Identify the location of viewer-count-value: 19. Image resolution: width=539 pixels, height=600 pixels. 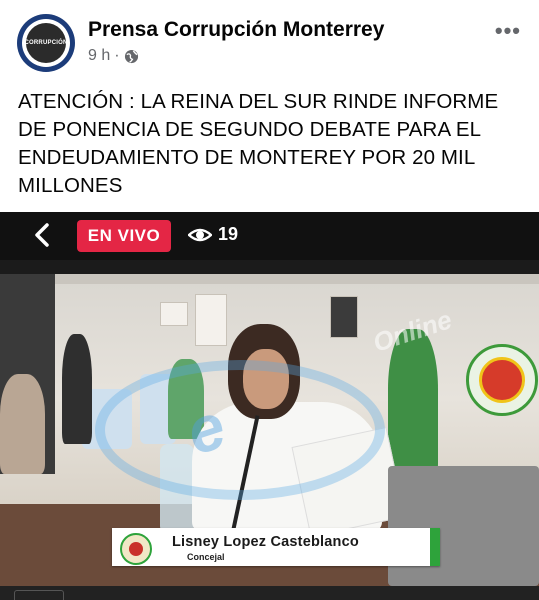
(228, 234).